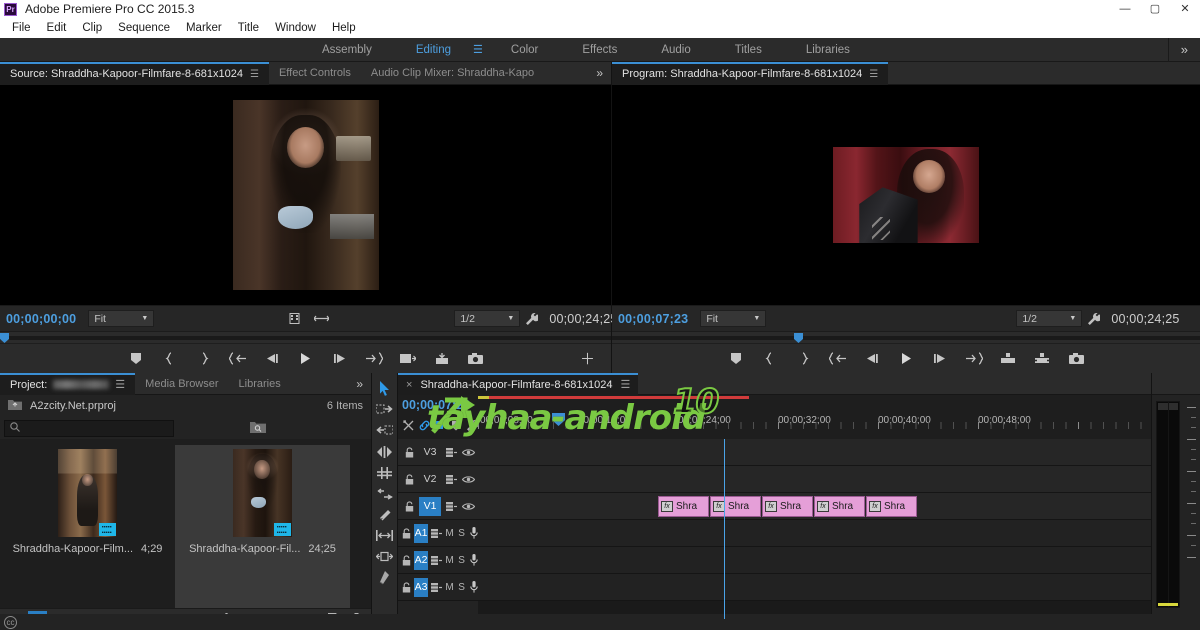 Image resolution: width=1200 pixels, height=630 pixels. What do you see at coordinates (440, 425) in the screenshot?
I see `marker-insert-icon` at bounding box center [440, 425].